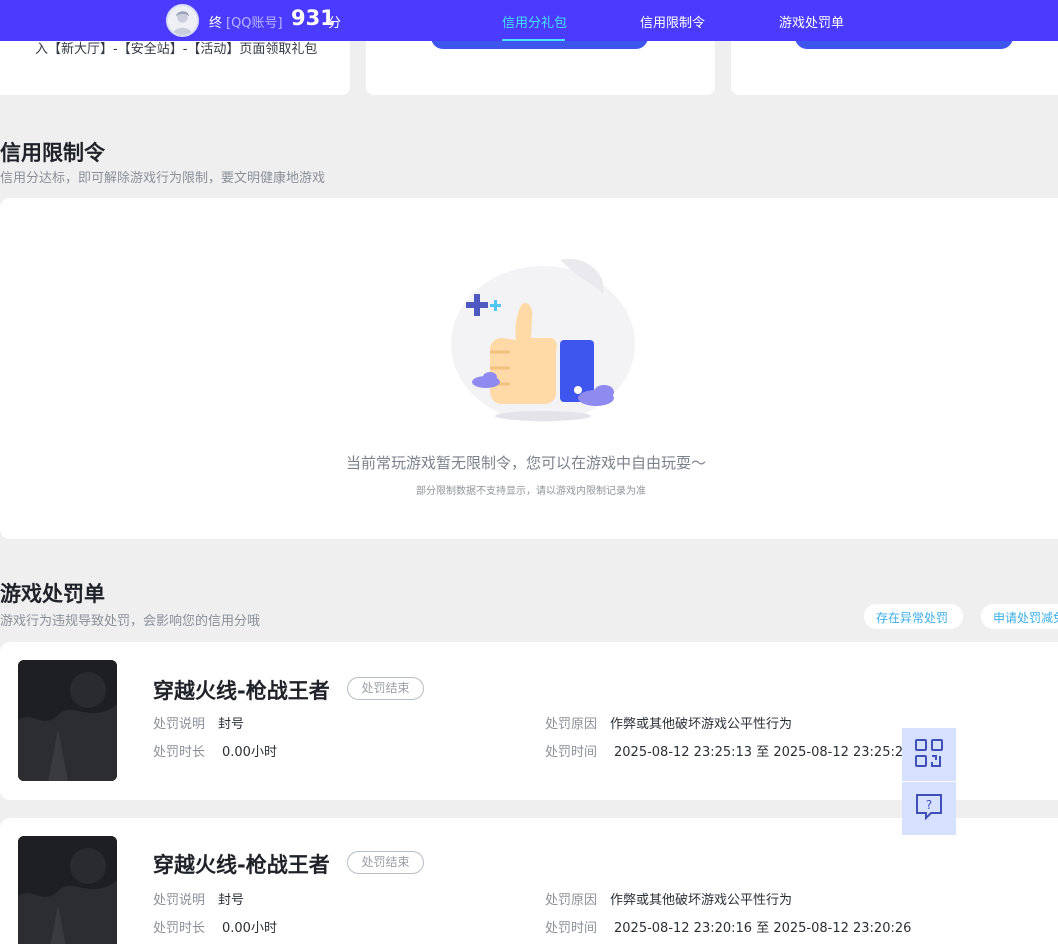  What do you see at coordinates (216, 23) in the screenshot?
I see `user-name: 终` at bounding box center [216, 23].